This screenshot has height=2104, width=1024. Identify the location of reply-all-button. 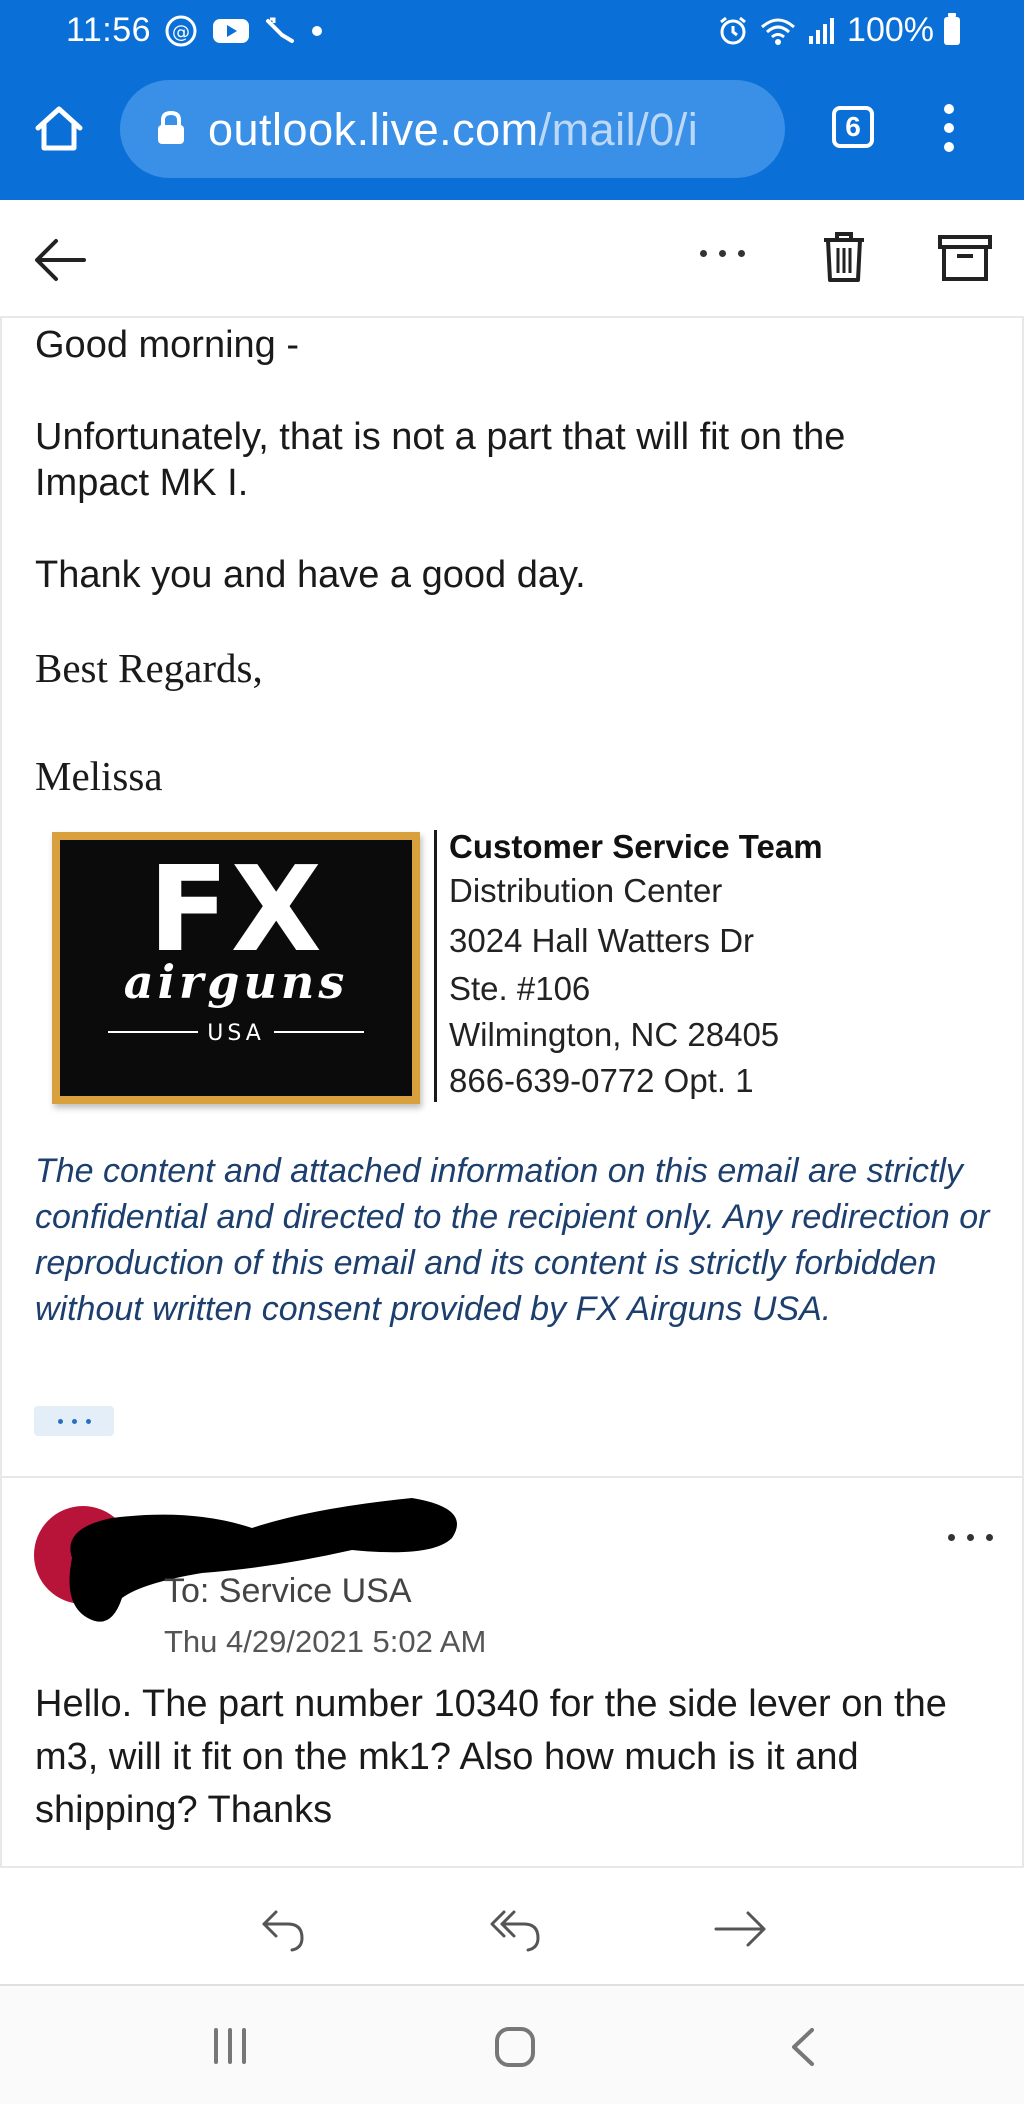
(516, 1931).